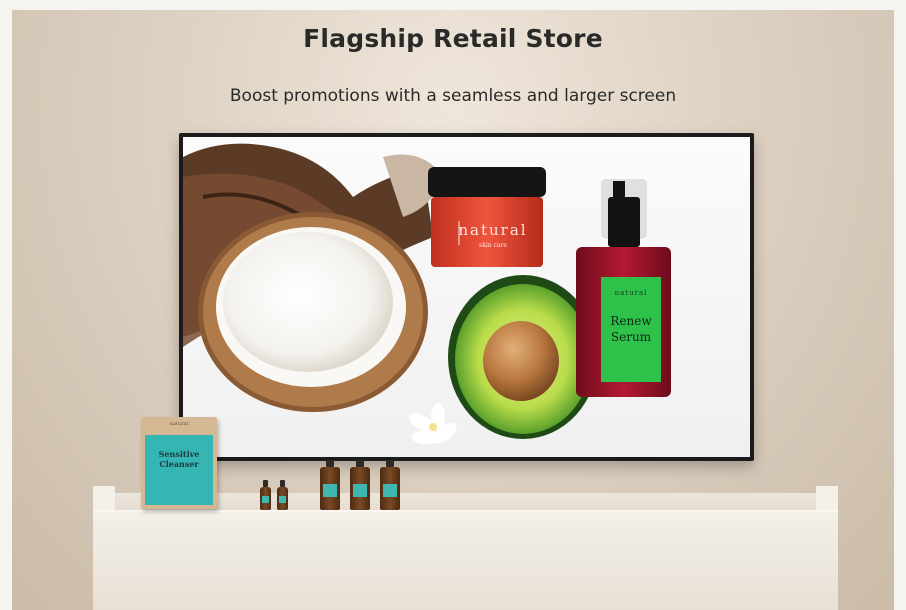  What do you see at coordinates (433, 423) in the screenshot?
I see `white-flower` at bounding box center [433, 423].